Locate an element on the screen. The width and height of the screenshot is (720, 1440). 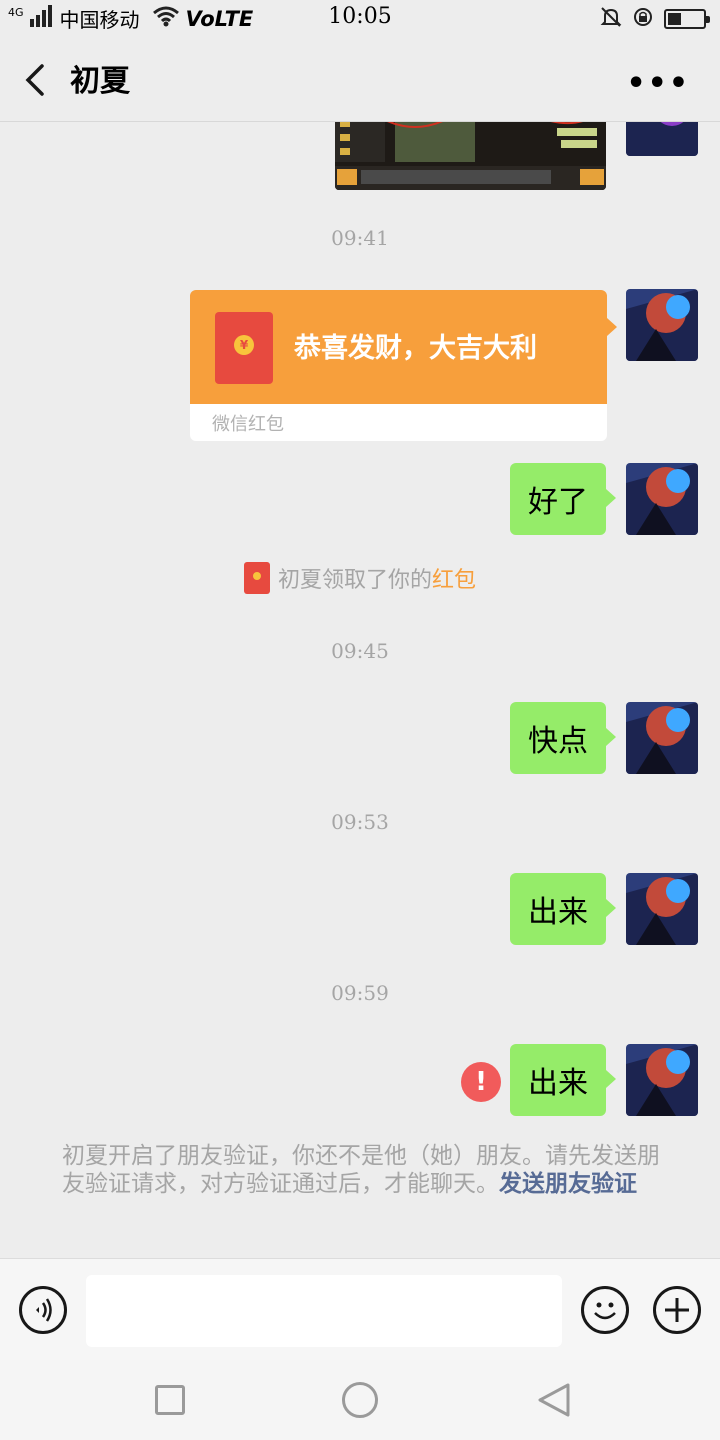
rotation-lock-icon is located at coordinates (643, 19).